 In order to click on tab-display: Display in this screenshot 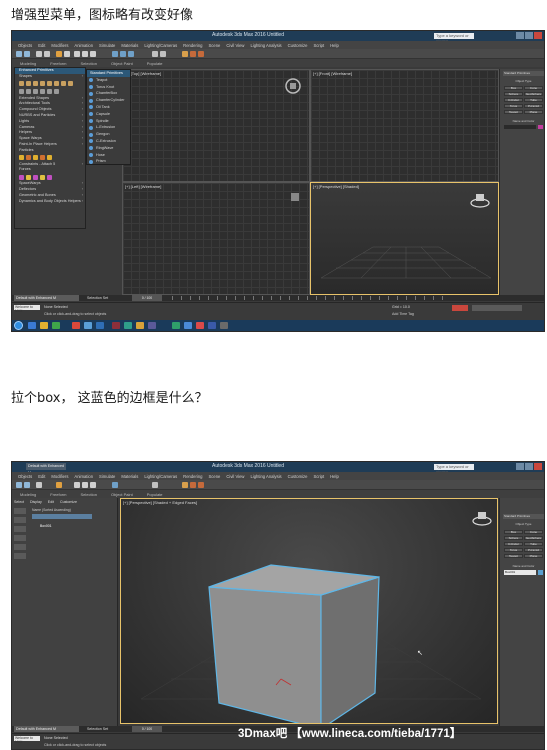, I will do `click(36, 502)`.